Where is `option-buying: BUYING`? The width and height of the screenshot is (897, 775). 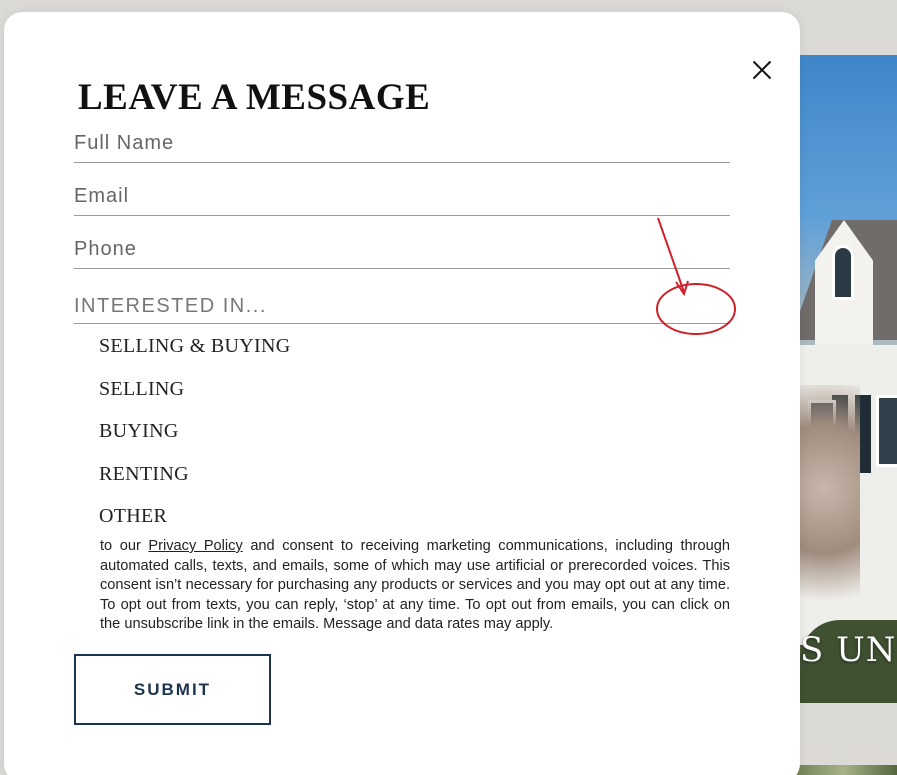 option-buying: BUYING is located at coordinates (194, 438).